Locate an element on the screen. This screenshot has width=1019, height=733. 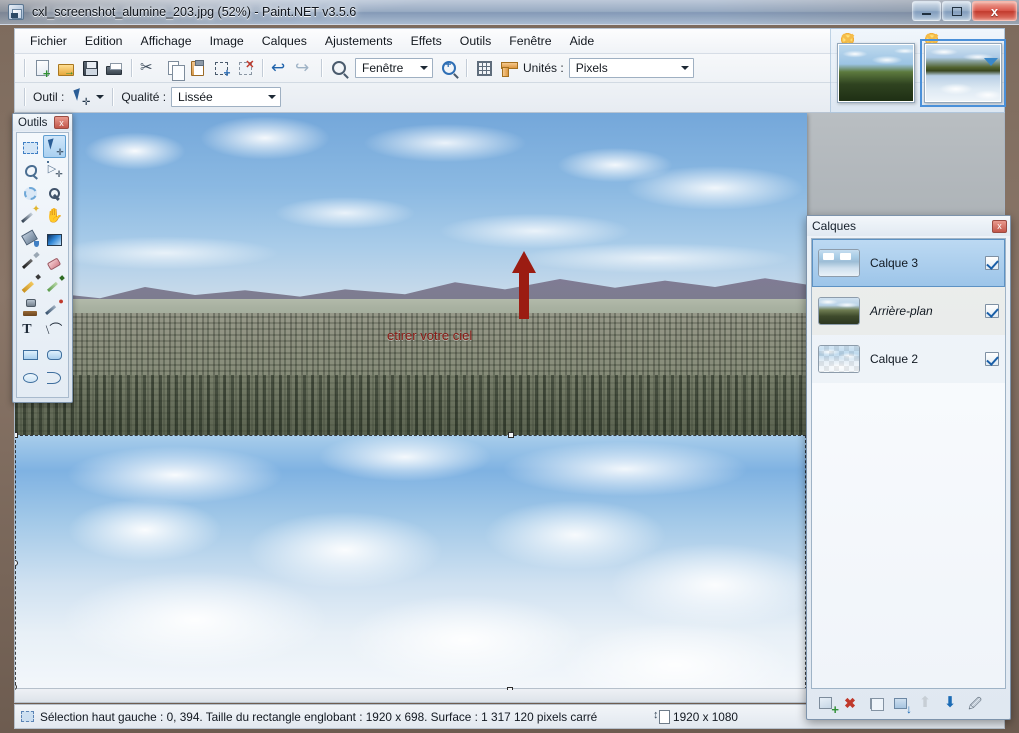
maximize-button is located at coordinates (956, 11).